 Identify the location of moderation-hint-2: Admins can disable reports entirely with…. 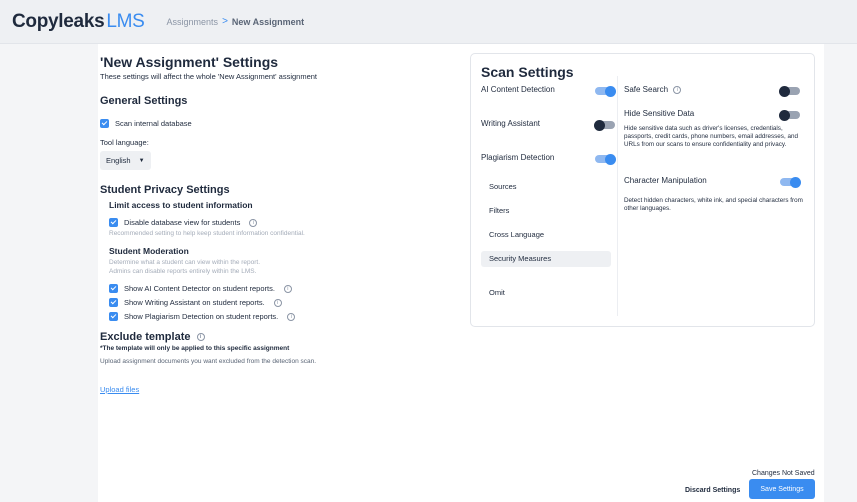
(183, 271).